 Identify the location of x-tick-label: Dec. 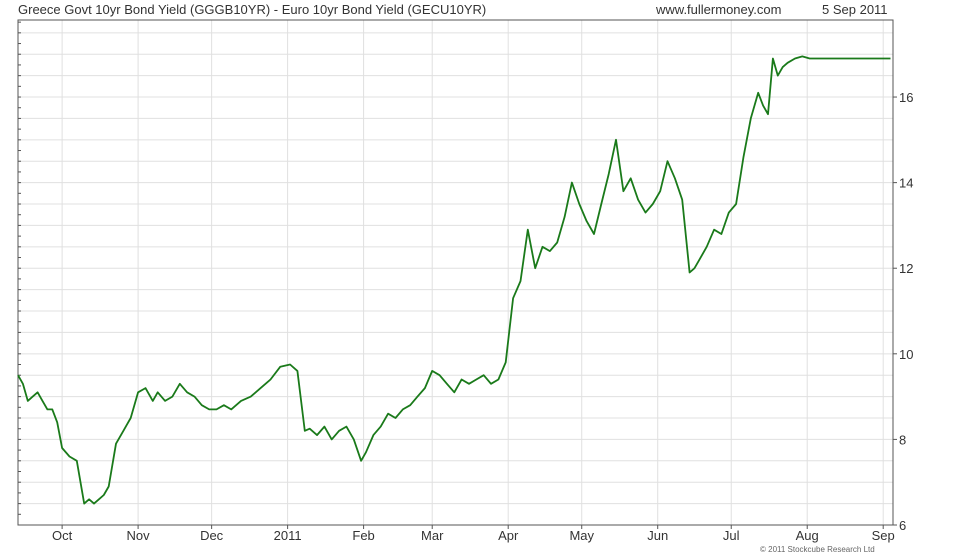
(212, 535).